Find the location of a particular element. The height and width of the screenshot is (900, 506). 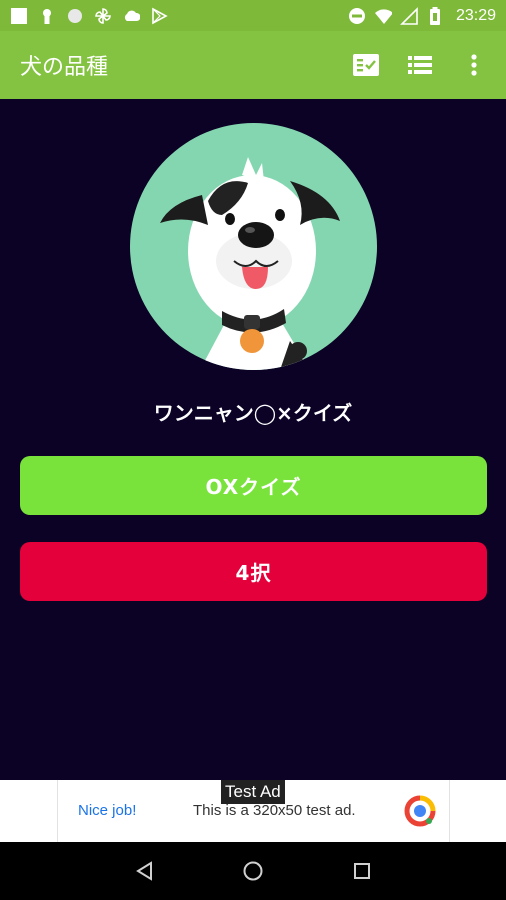

navigation-bar is located at coordinates (253, 871).